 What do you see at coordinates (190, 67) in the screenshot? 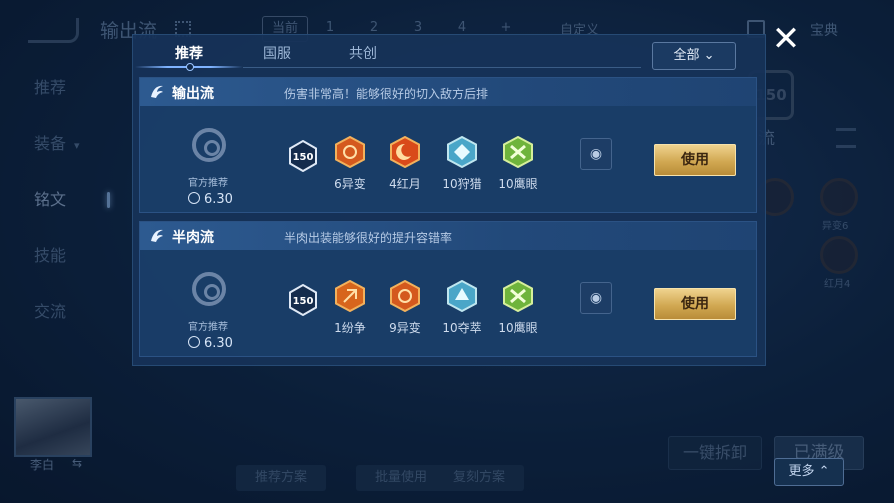
I see `active-tab-dot` at bounding box center [190, 67].